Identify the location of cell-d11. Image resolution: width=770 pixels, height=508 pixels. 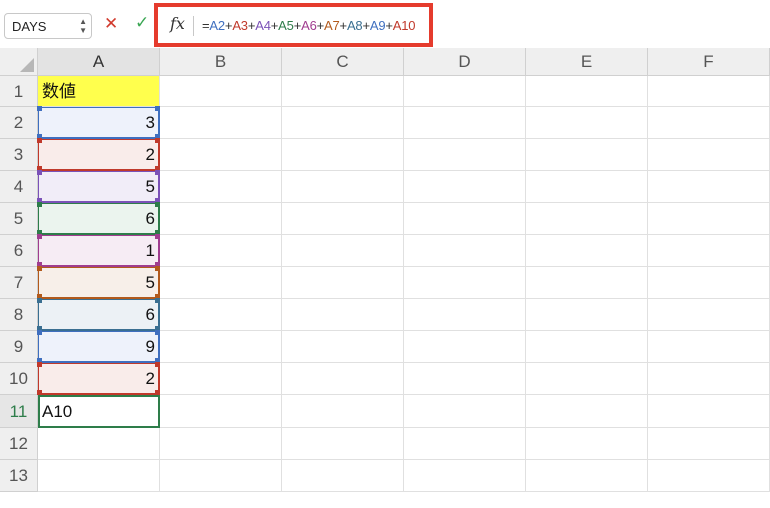
(465, 411).